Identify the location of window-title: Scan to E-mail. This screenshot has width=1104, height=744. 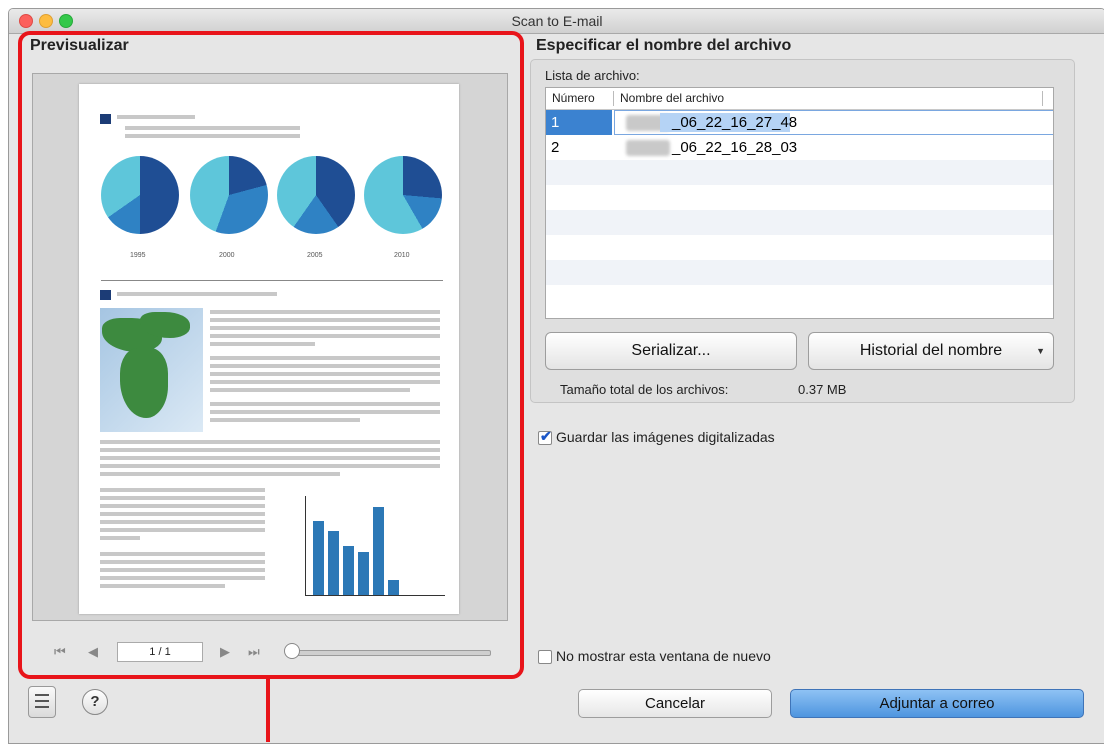
(557, 21).